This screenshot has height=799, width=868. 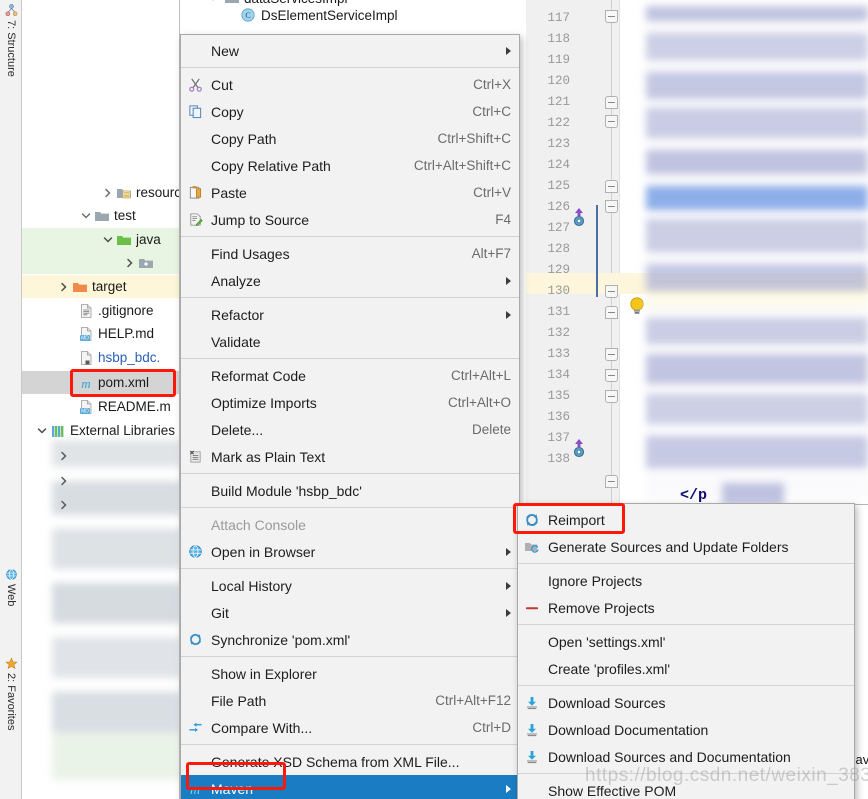 I want to click on submenu-item-create-profiles-xml: Create 'profiles.xml', so click(x=686, y=668).